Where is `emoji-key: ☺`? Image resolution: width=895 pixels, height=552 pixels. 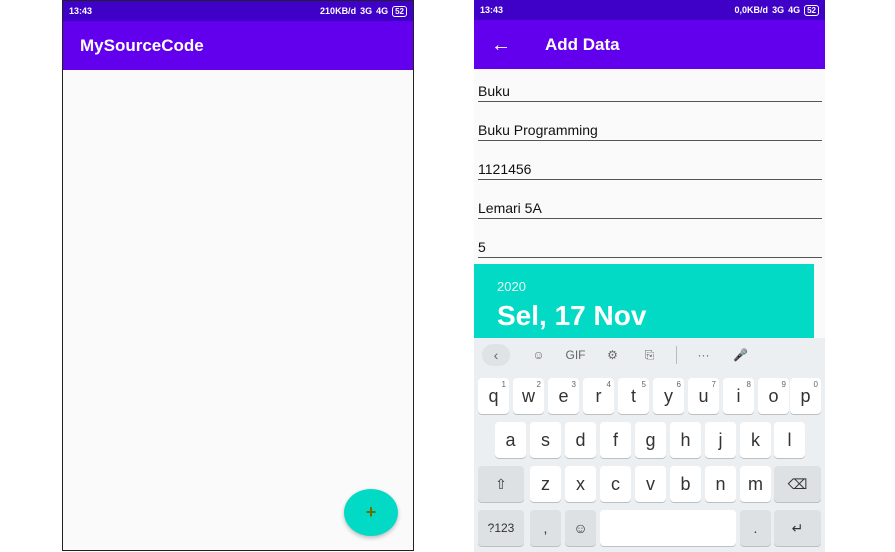
emoji-key: ☺ is located at coordinates (580, 528).